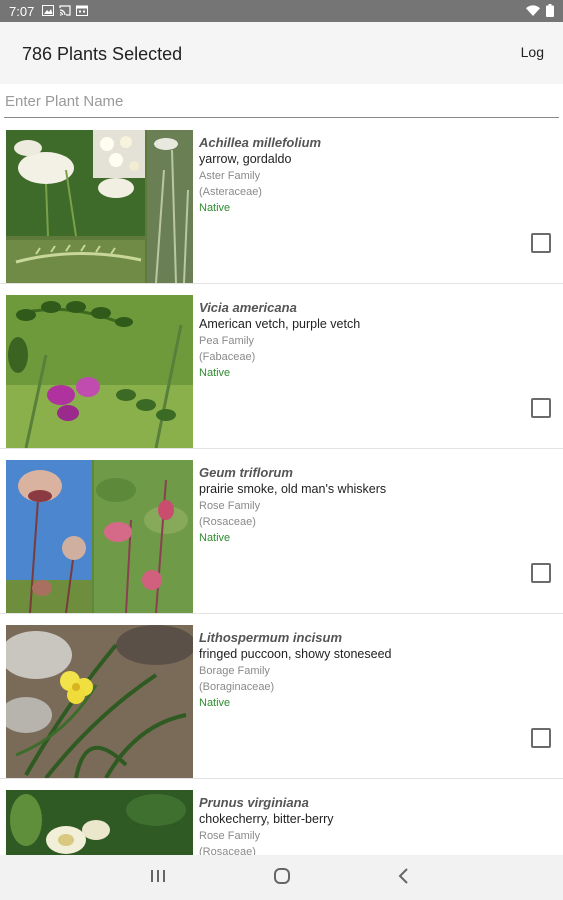 This screenshot has width=563, height=900. I want to click on common-name: yarrow, gordaldo, so click(245, 159).